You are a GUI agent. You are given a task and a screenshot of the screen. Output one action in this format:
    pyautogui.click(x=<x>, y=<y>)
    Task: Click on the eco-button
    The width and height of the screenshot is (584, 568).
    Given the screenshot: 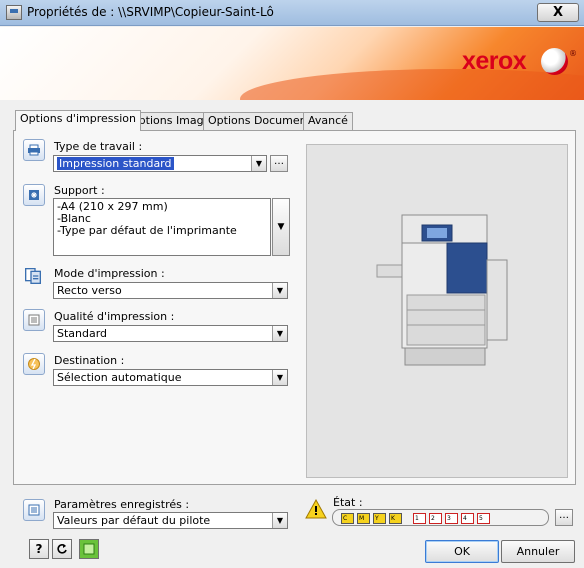 What is the action you would take?
    pyautogui.click(x=89, y=549)
    